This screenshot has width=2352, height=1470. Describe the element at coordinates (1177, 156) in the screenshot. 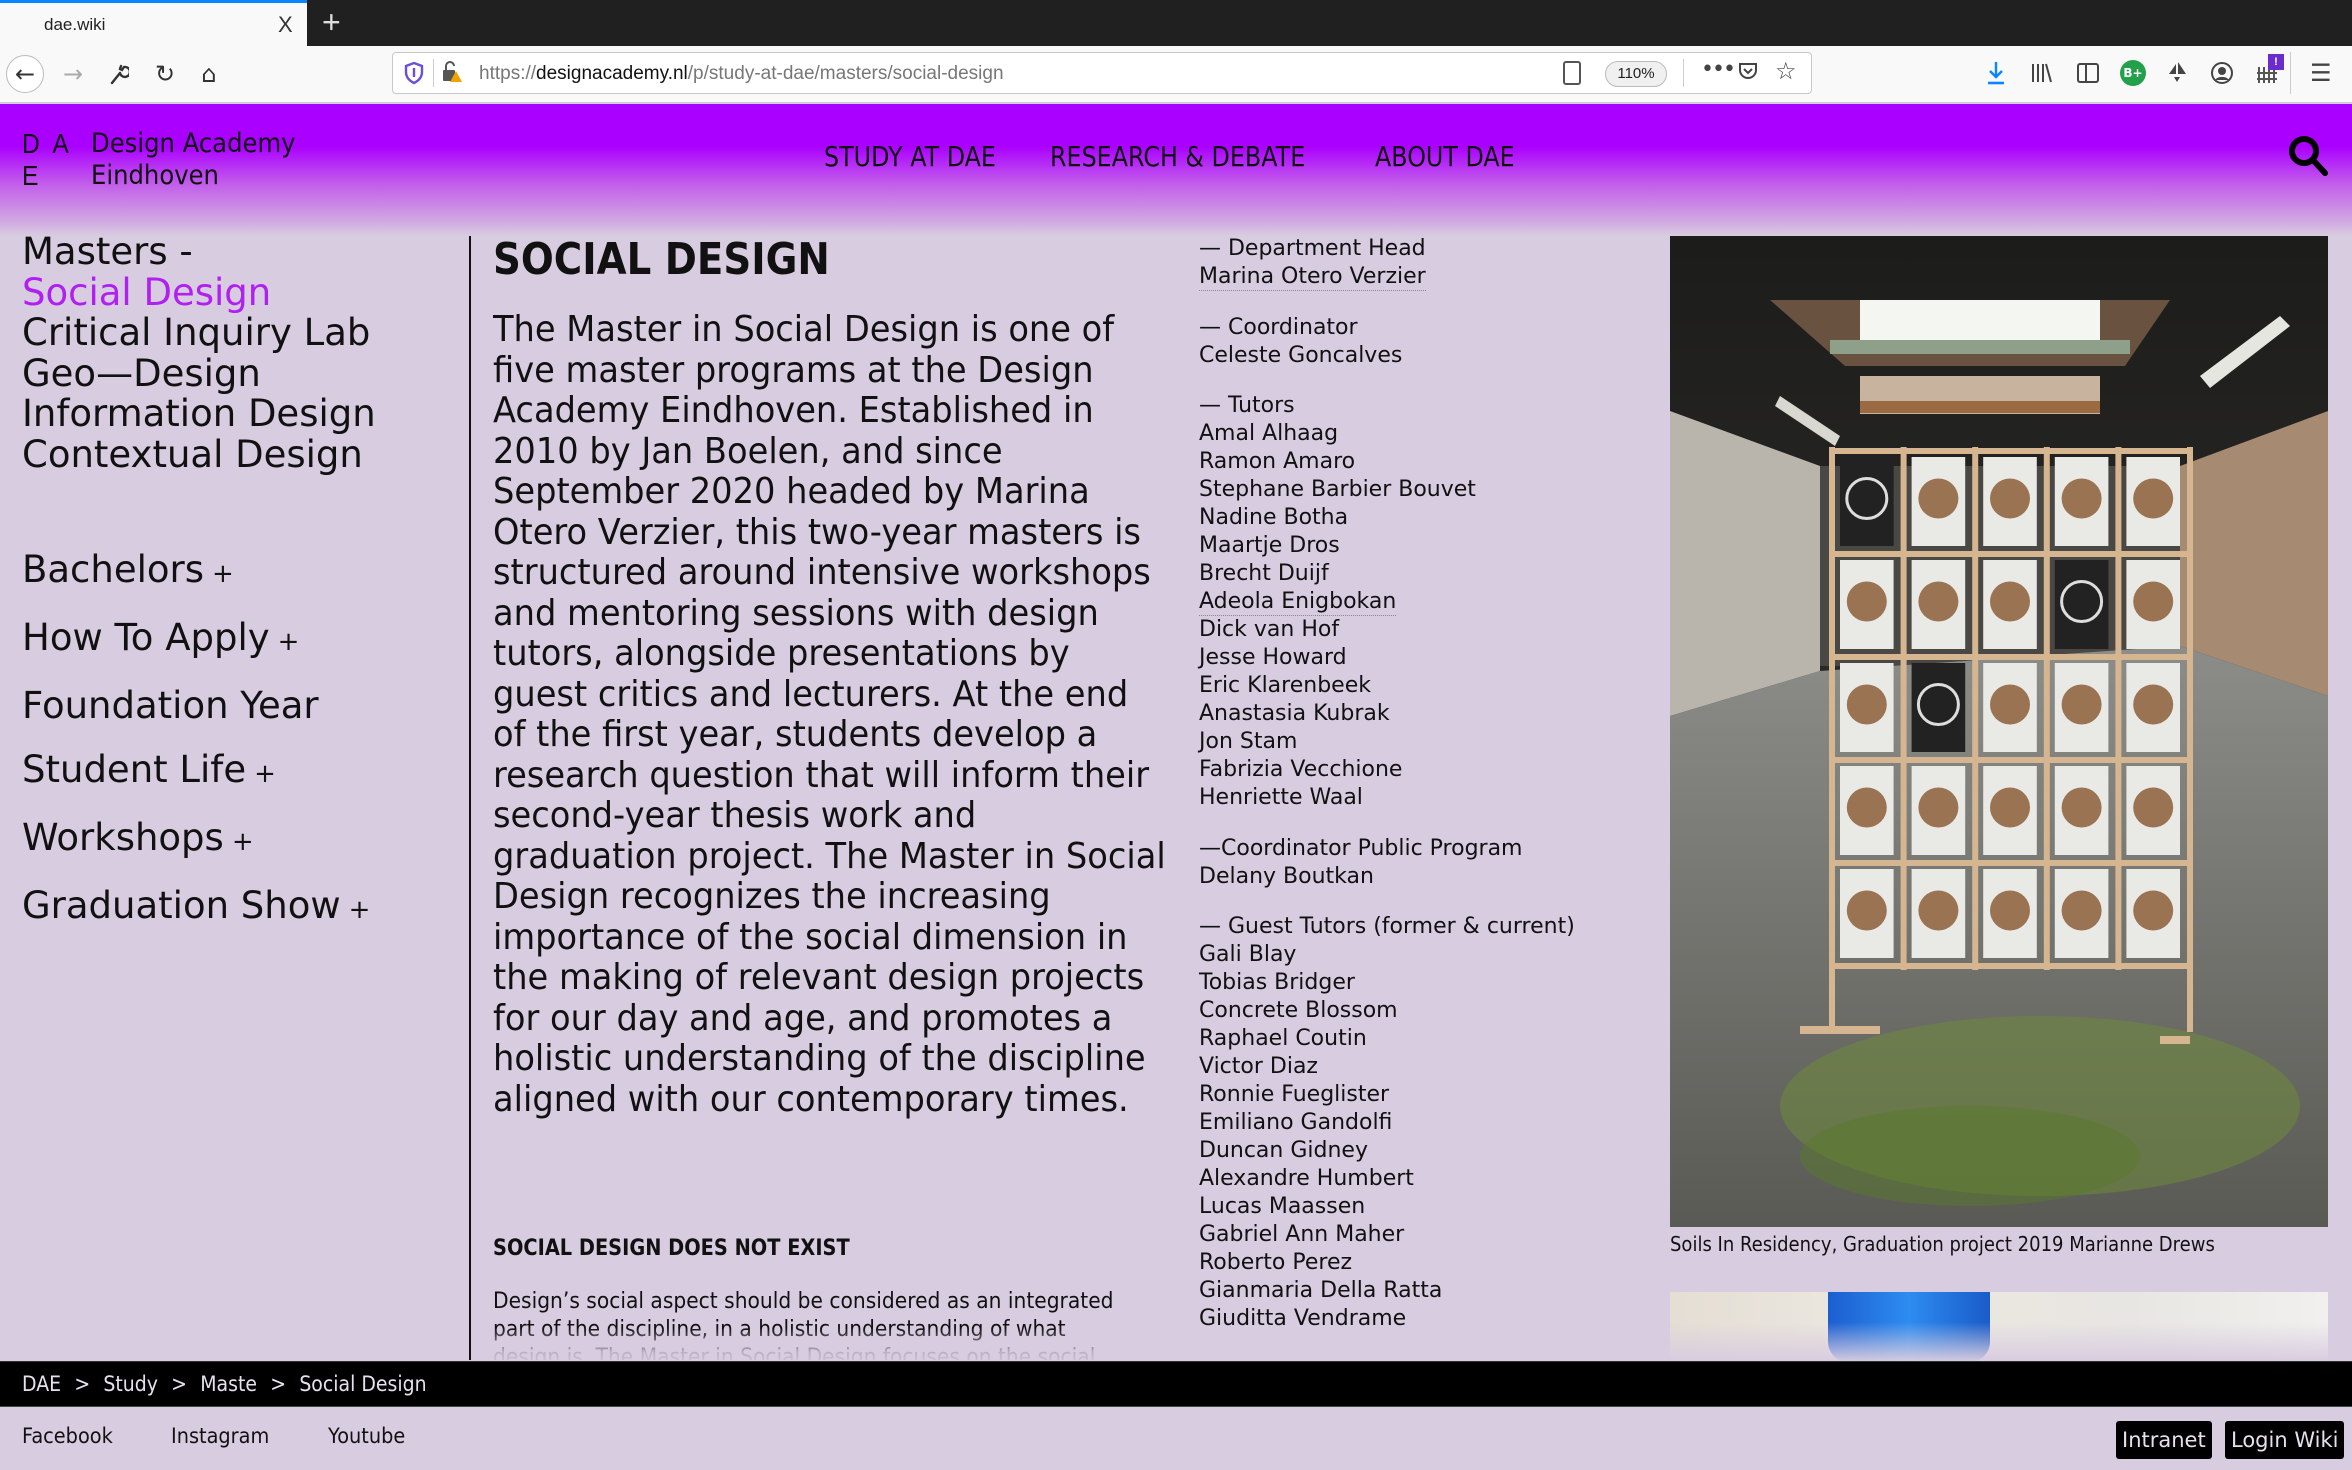

I see `nav-research-debate: RESEARCH & DEBATE` at that location.